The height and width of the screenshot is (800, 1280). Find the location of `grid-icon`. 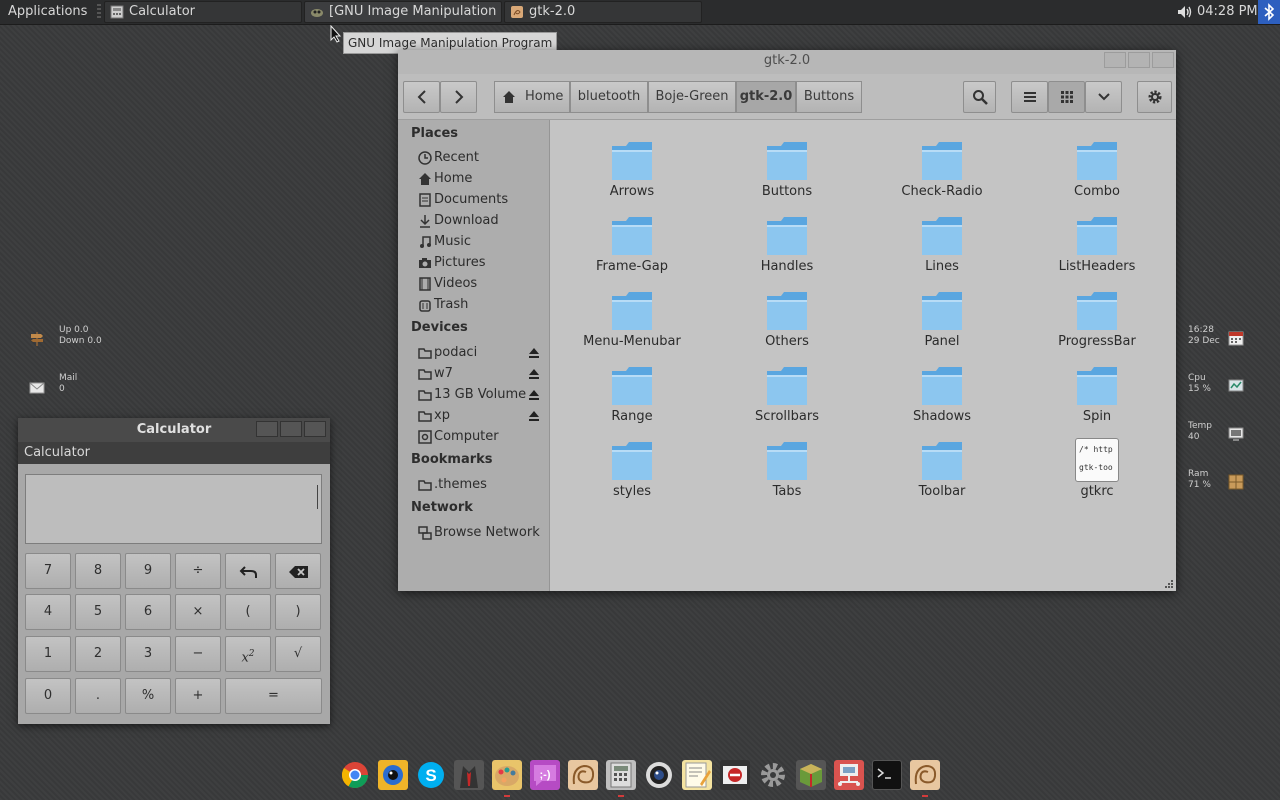

grid-icon is located at coordinates (1066, 97).